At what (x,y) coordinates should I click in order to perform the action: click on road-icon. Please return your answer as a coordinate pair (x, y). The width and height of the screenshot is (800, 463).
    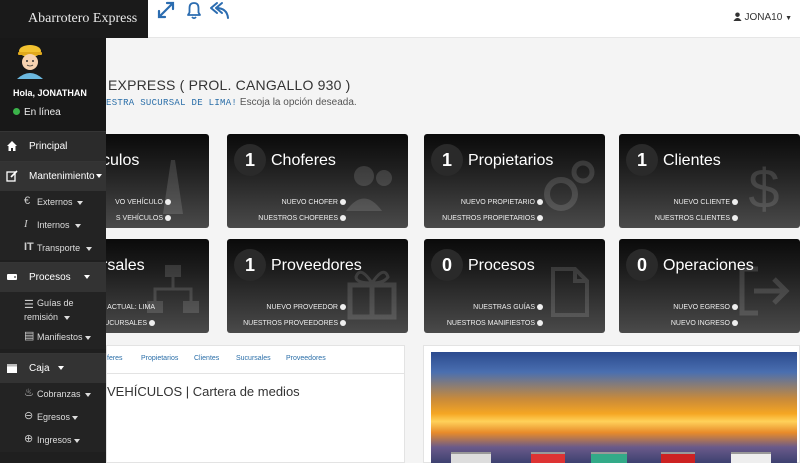
    Looking at the image, I should click on (173, 187).